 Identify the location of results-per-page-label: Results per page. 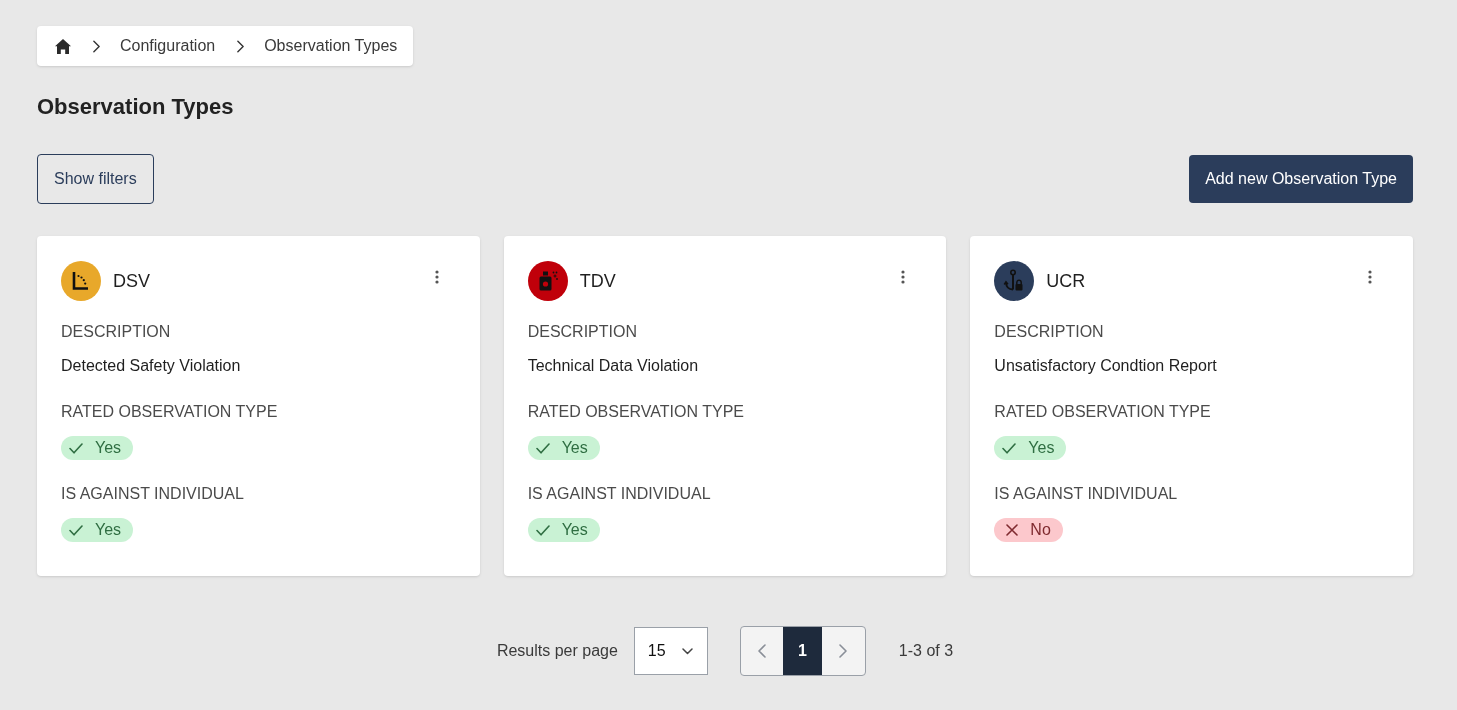
(557, 651).